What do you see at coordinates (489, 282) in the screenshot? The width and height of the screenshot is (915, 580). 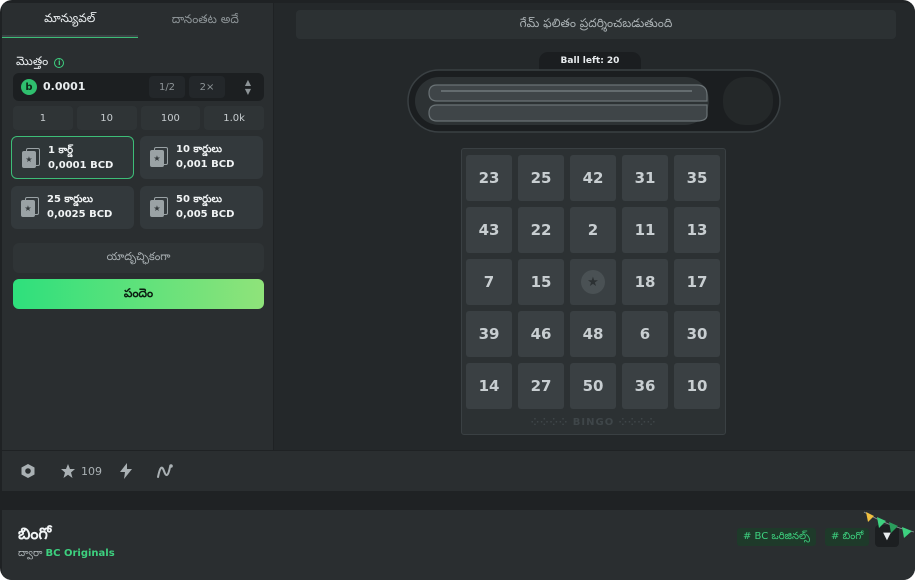 I see `bingo-number-cell: 7` at bounding box center [489, 282].